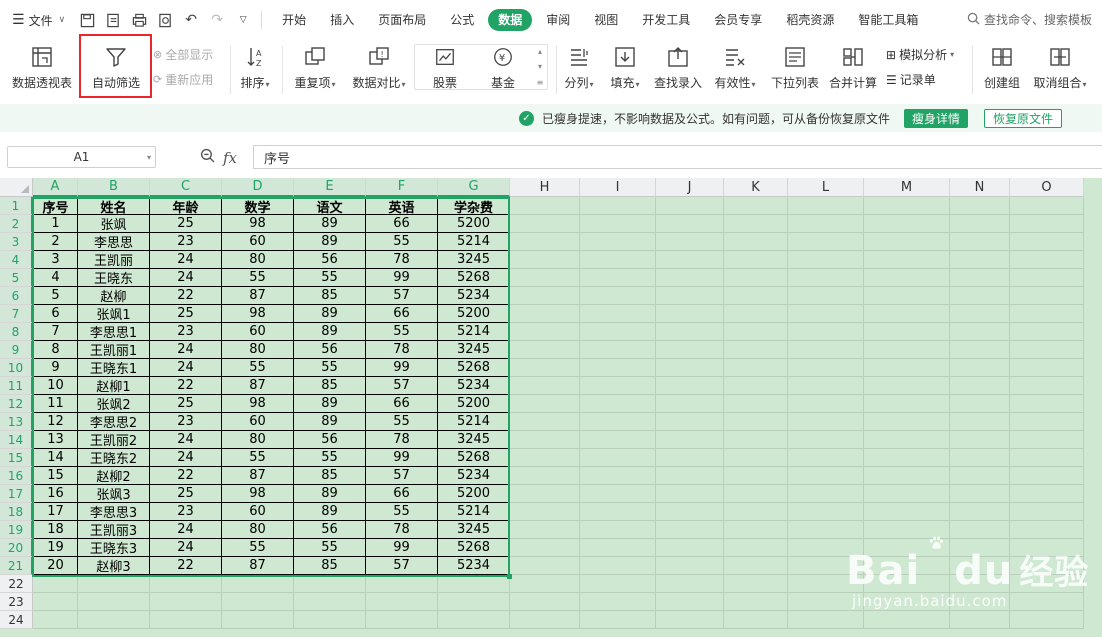 This screenshot has width=1102, height=637. Describe the element at coordinates (16, 620) in the screenshot. I see `row-header: 24` at that location.